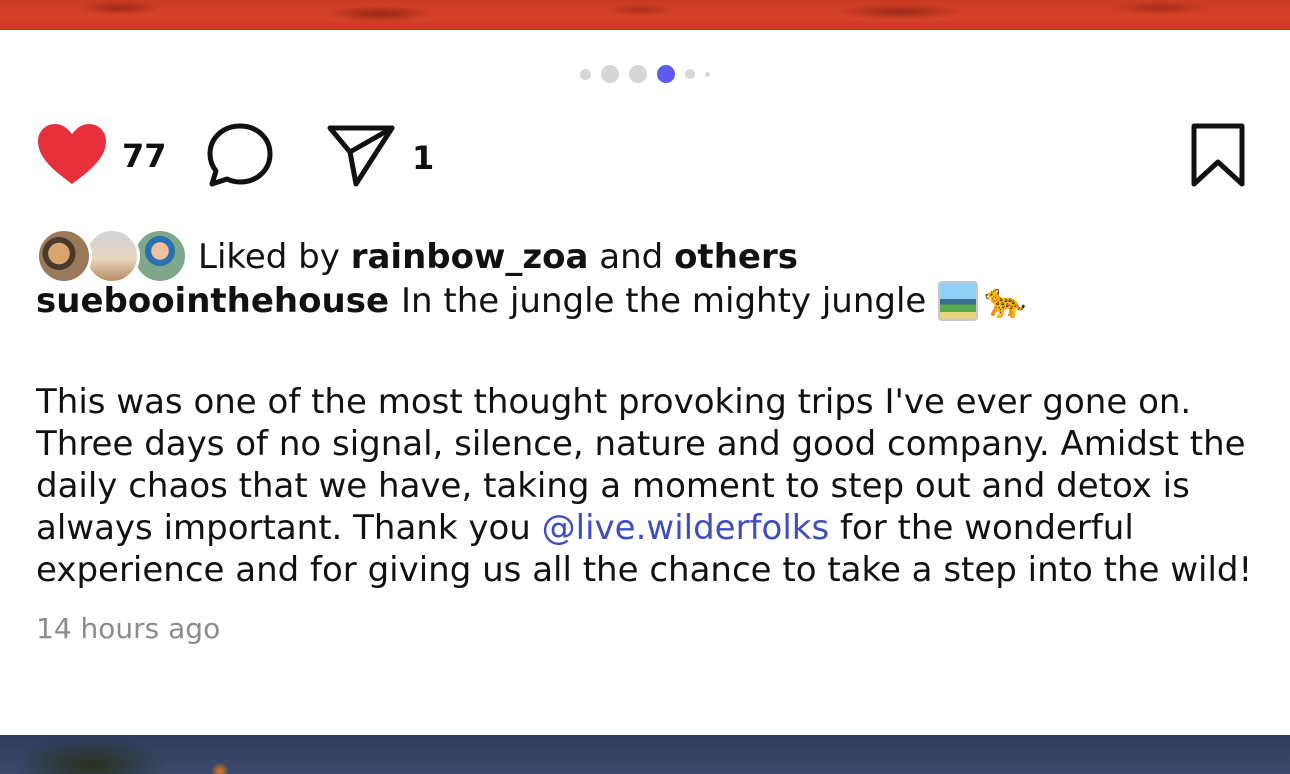 This screenshot has width=1290, height=774. I want to click on like-button: 77, so click(101, 156).